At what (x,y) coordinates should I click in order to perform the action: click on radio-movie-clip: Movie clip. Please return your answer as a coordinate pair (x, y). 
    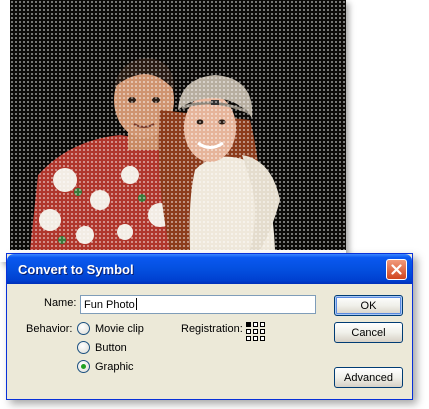
    Looking at the image, I should click on (110, 328).